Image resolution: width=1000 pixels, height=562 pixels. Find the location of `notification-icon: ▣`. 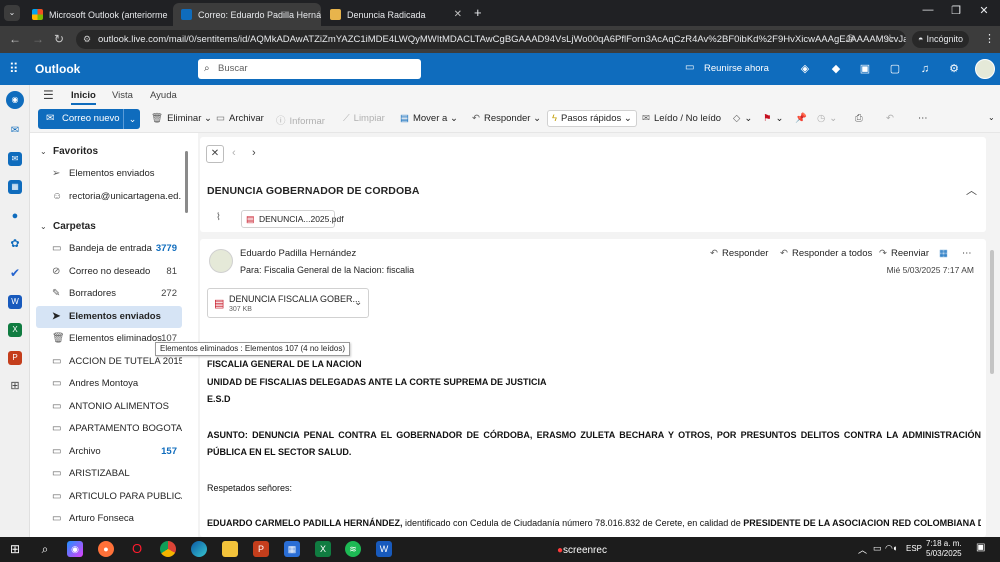

notification-icon: ▣ is located at coordinates (980, 547).